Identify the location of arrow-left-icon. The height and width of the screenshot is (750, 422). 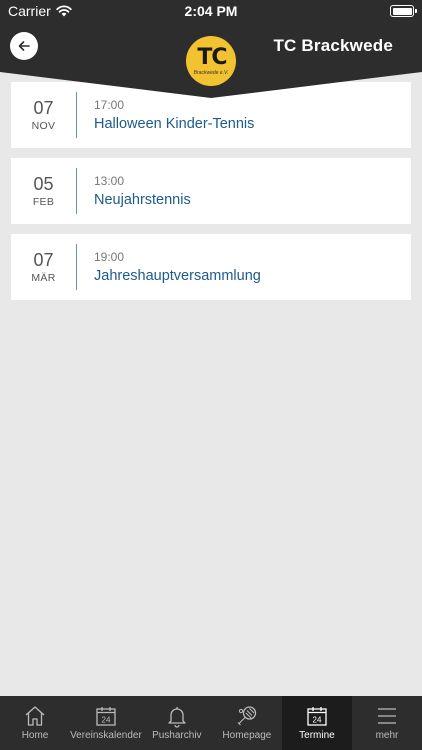
(24, 46).